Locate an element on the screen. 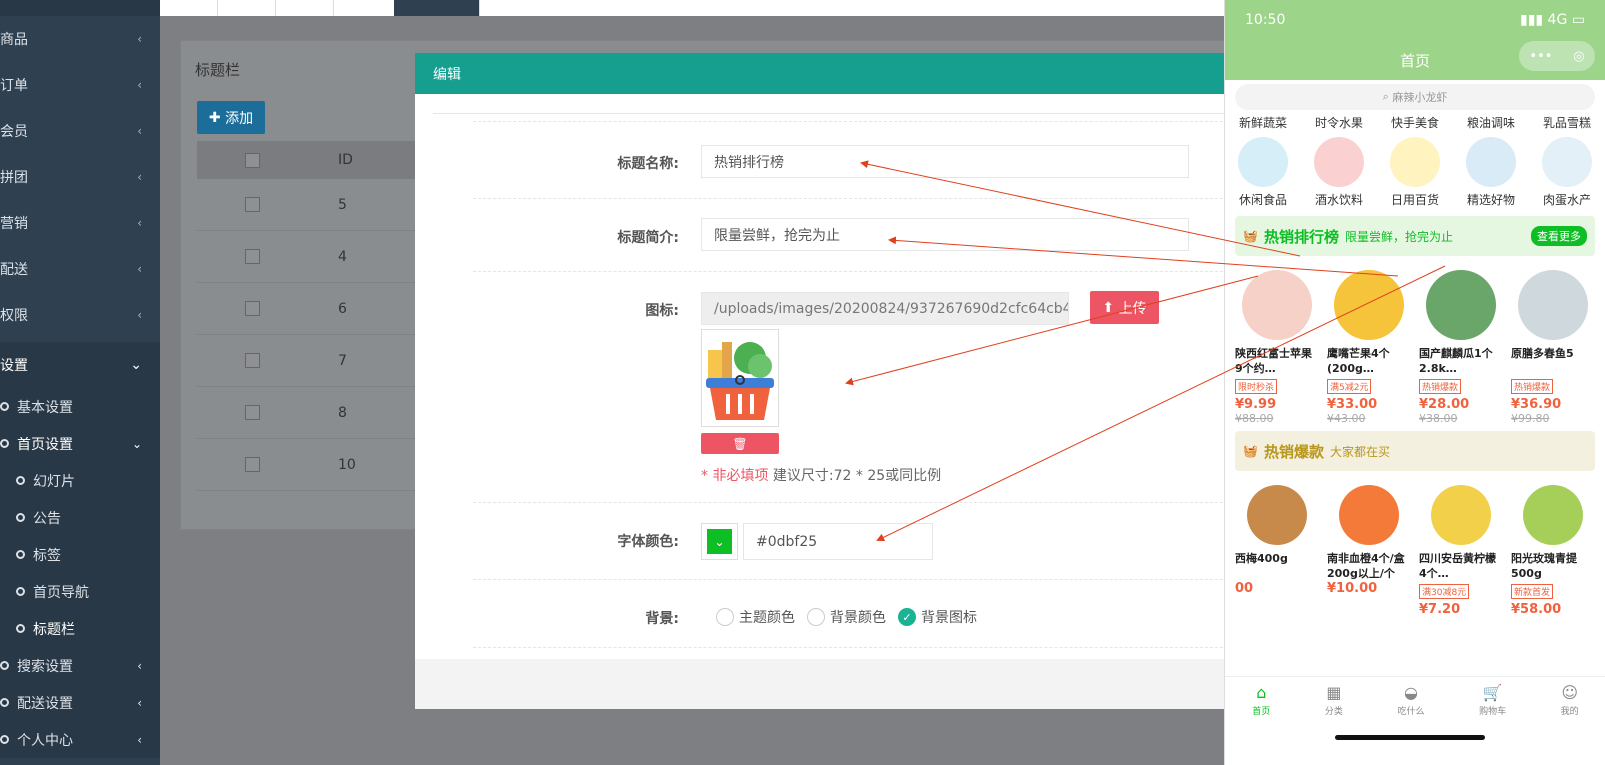 This screenshot has width=1605, height=765. color-picker-button: ⌄ is located at coordinates (719, 541).